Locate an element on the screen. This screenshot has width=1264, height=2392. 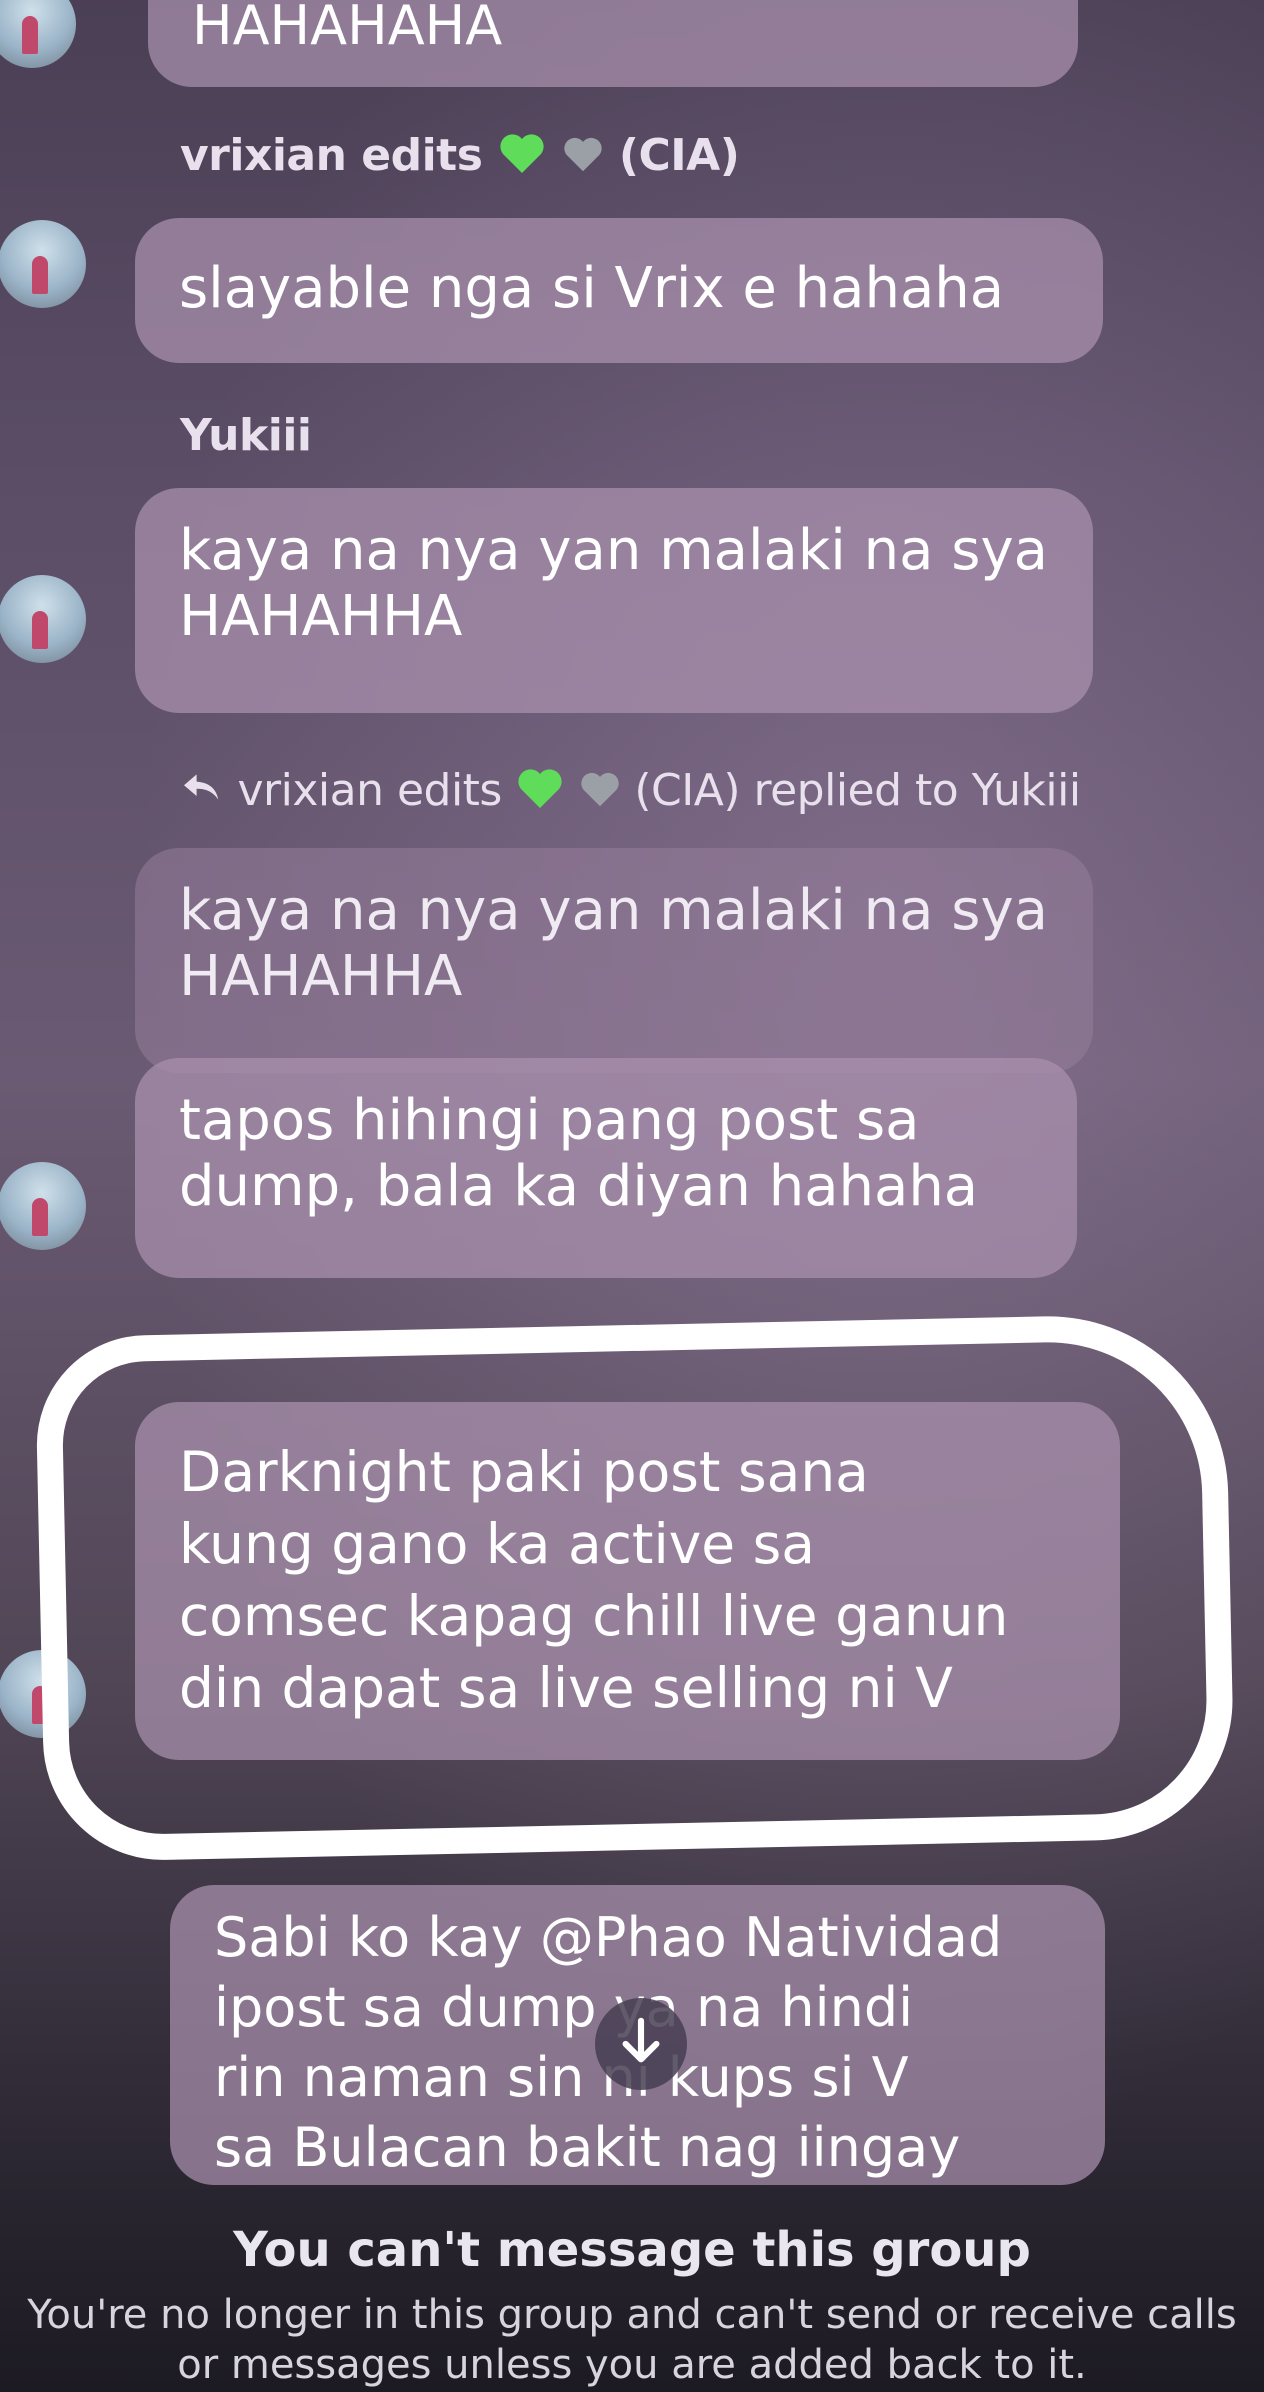
sender-name: vrixian edits (CIA) is located at coordinates (460, 158).